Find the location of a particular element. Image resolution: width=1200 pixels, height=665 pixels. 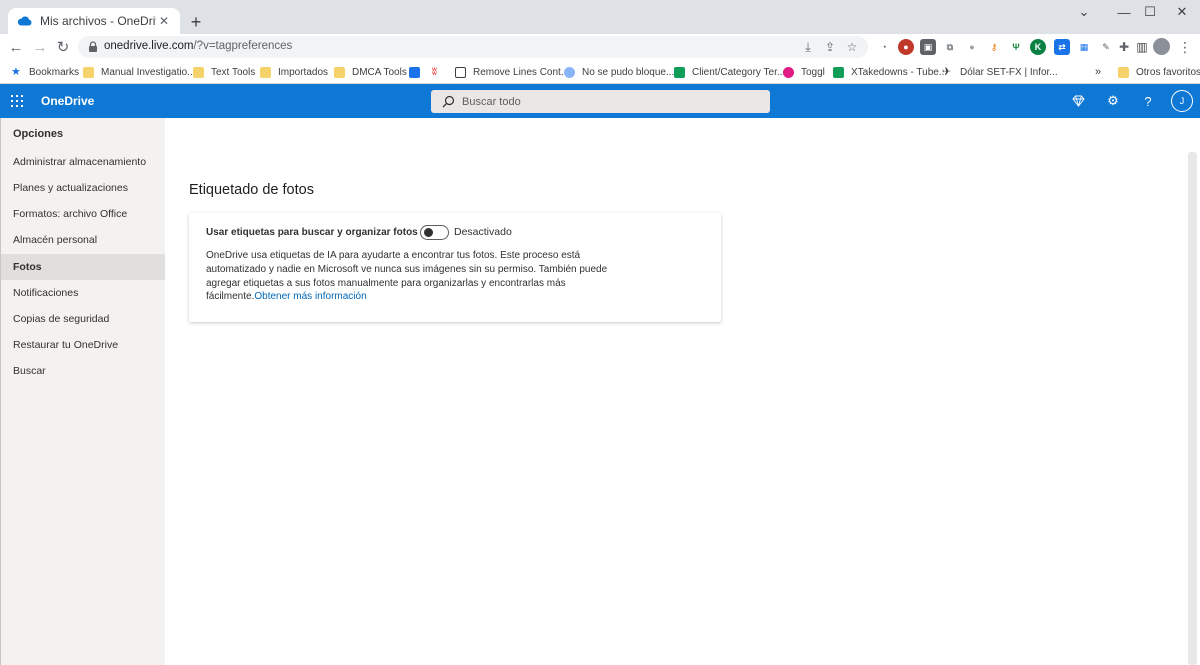

onedrive-brand: OneDrive is located at coordinates (67, 101).